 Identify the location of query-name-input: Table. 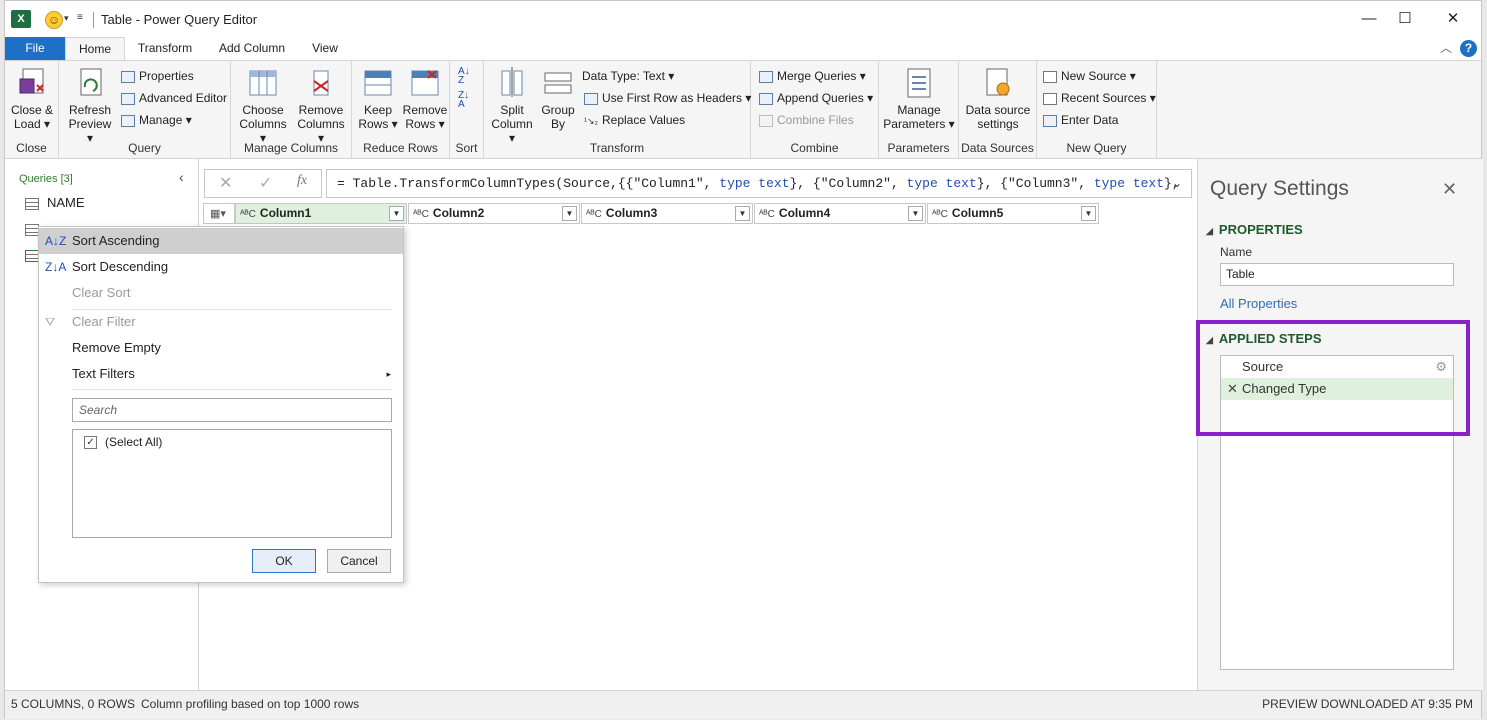
(1337, 274).